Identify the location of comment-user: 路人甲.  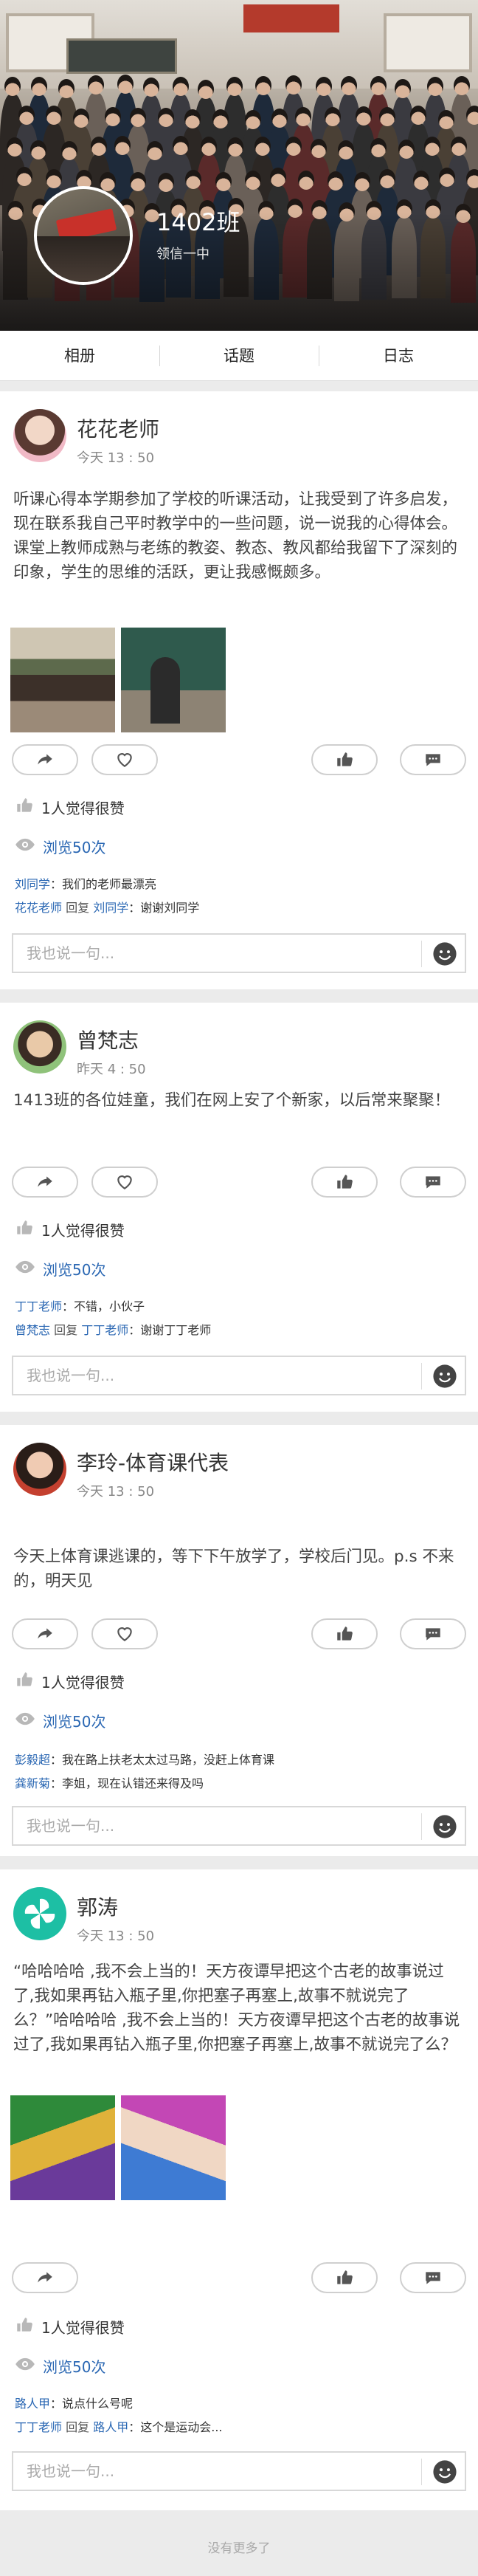
(32, 2404).